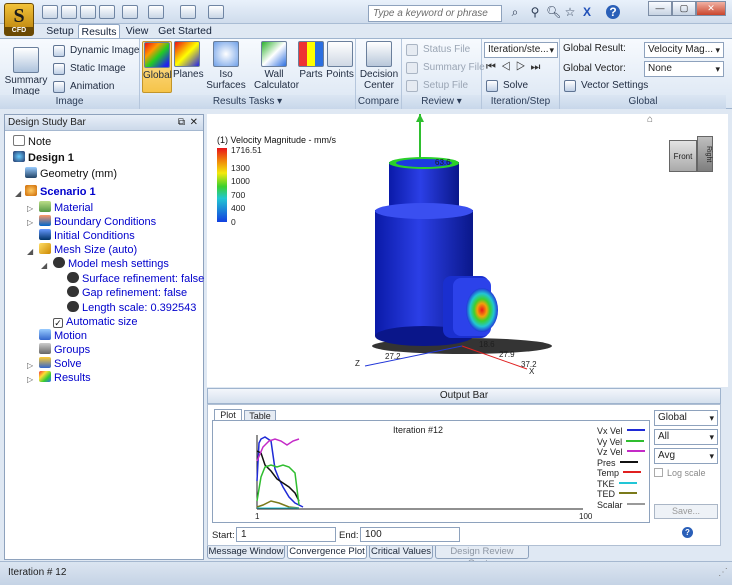 The height and width of the screenshot is (585, 732). What do you see at coordinates (684, 8) in the screenshot?
I see `maximize-button: ▢` at bounding box center [684, 8].